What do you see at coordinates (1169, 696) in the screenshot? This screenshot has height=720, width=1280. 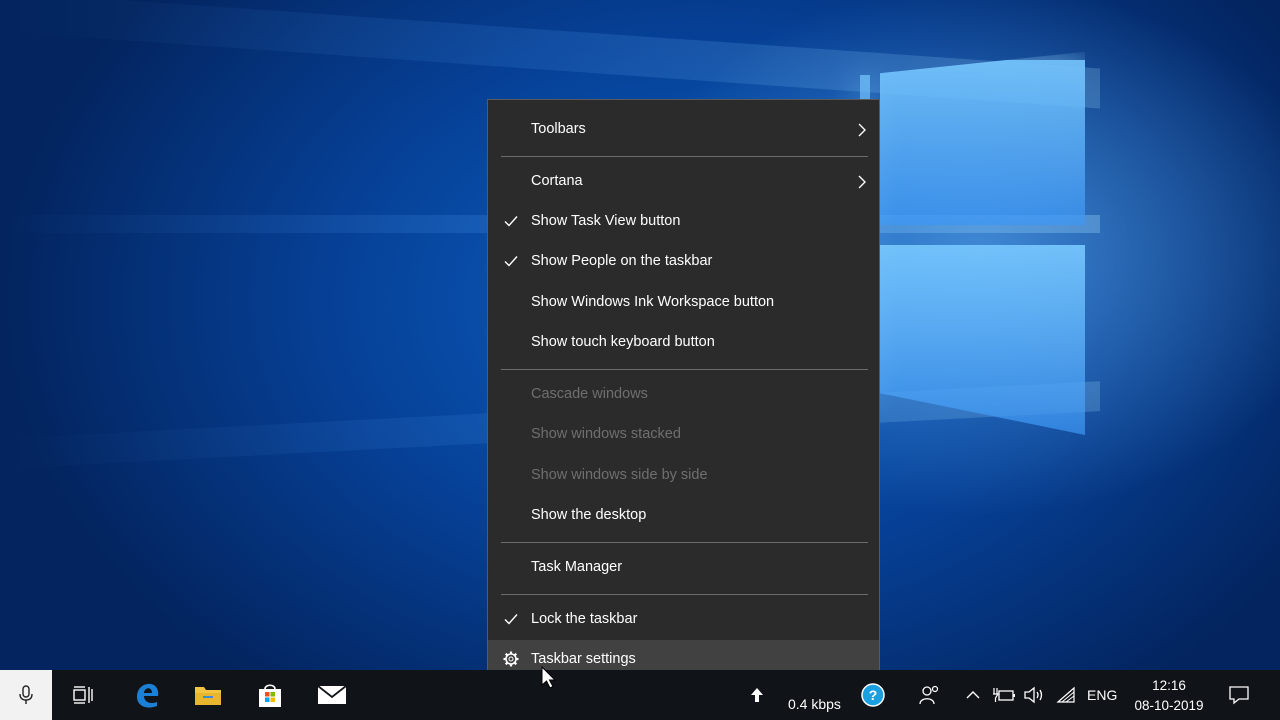 I see `clock: 12:16 08-10-2019` at bounding box center [1169, 696].